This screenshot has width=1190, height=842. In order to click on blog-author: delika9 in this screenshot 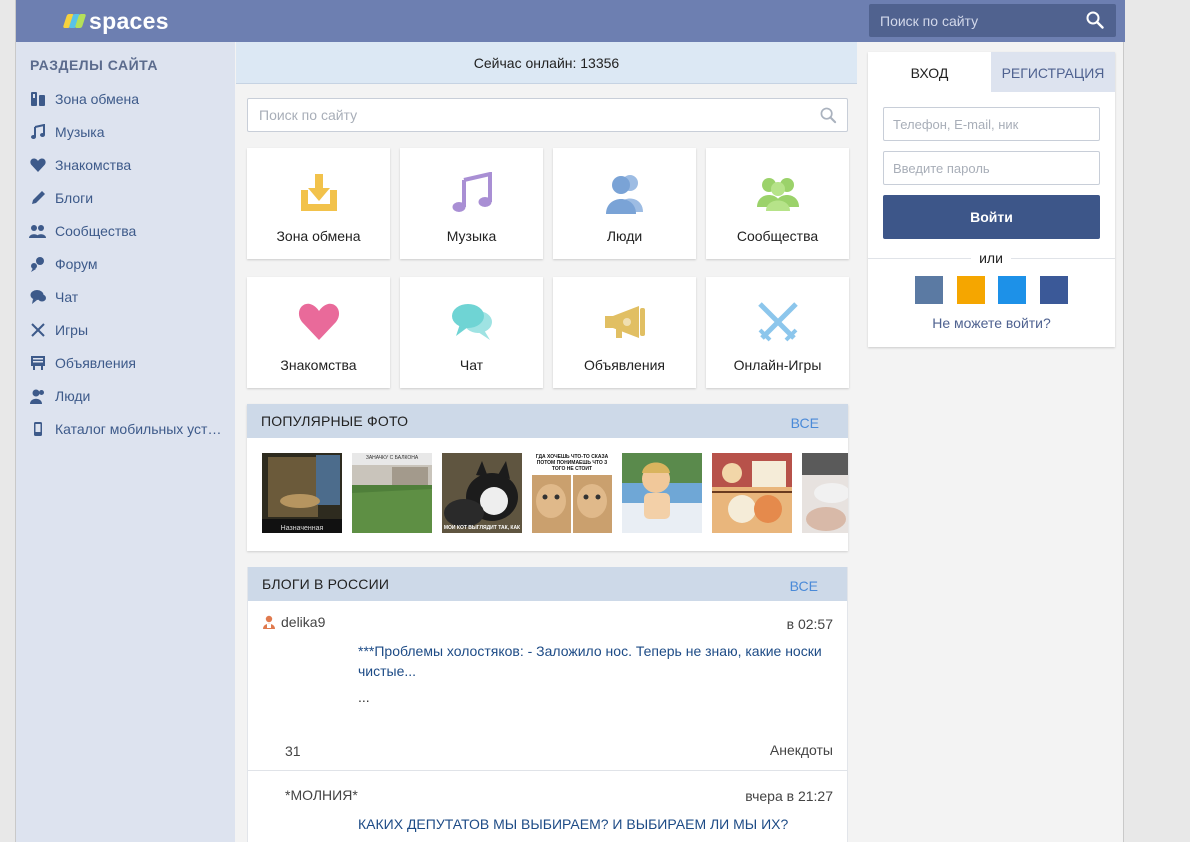, I will do `click(293, 622)`.